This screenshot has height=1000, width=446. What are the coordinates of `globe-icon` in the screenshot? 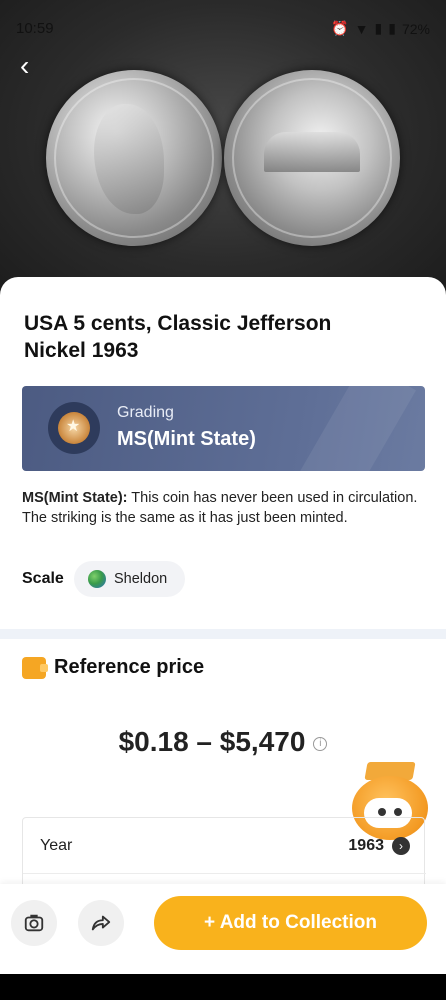 It's located at (97, 579).